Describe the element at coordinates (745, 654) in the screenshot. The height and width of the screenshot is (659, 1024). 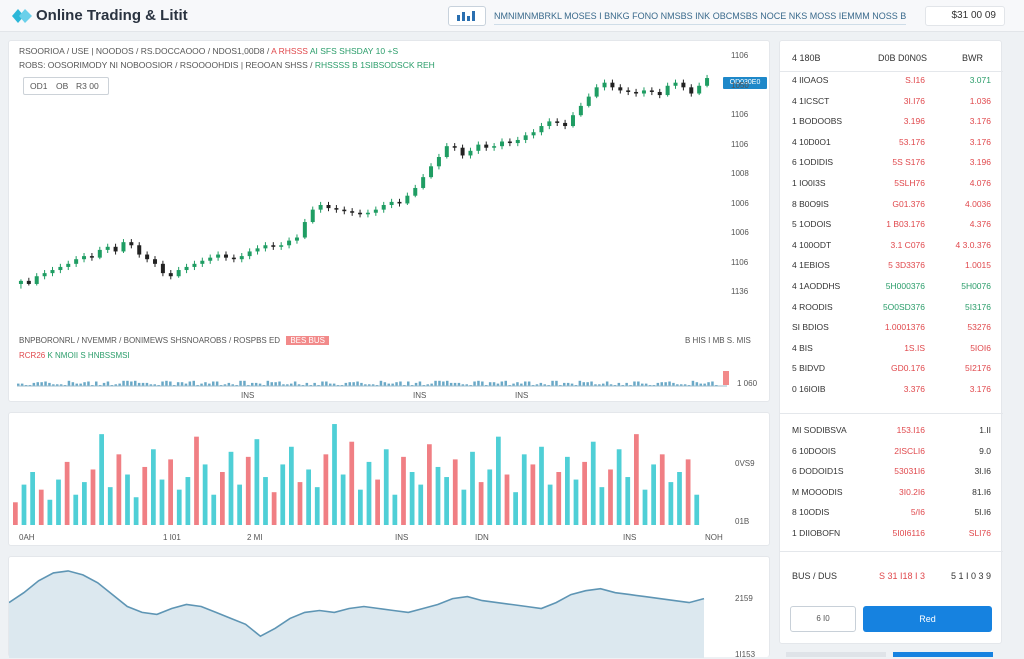
I see `area-axis-bottom: 1I153` at that location.